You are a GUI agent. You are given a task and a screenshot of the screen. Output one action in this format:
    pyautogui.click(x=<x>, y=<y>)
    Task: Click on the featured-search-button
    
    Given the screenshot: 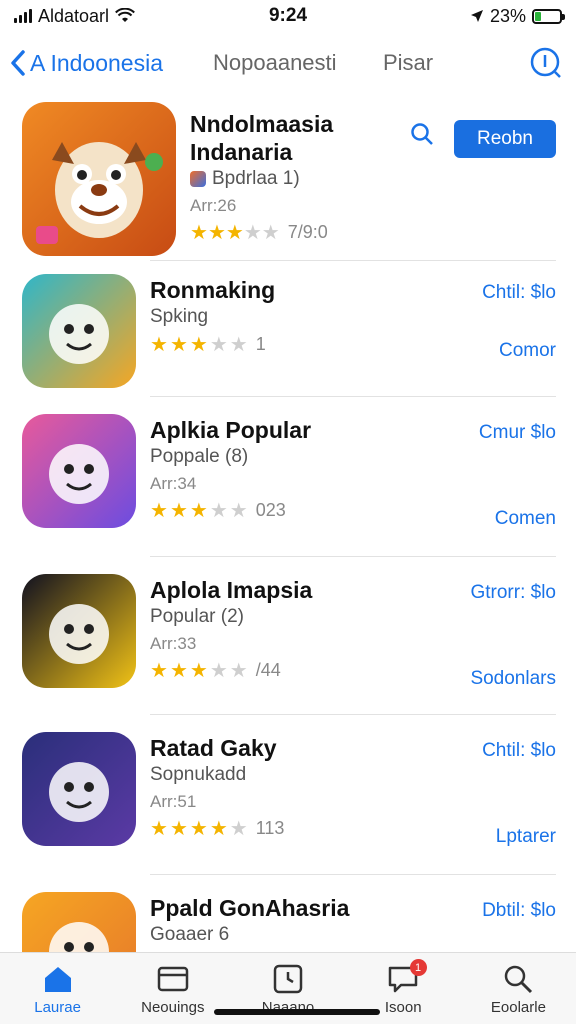 What is the action you would take?
    pyautogui.click(x=422, y=136)
    